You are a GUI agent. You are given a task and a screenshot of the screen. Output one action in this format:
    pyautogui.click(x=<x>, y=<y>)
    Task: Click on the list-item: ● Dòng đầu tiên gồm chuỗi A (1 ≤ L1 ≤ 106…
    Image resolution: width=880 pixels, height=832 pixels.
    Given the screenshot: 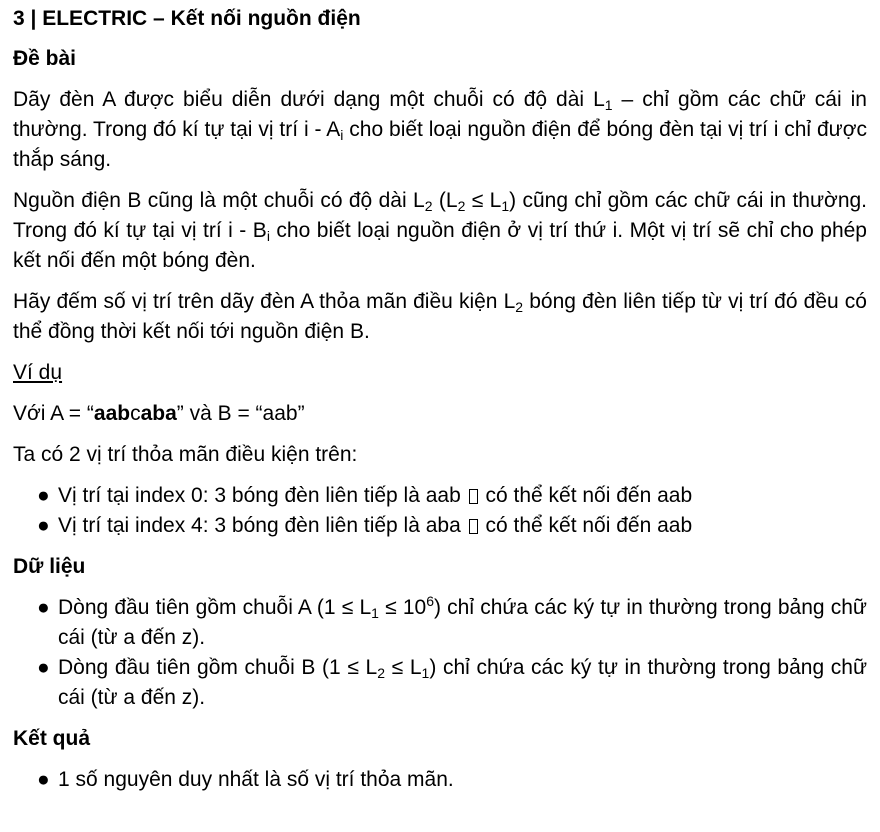 What is the action you would take?
    pyautogui.click(x=452, y=621)
    